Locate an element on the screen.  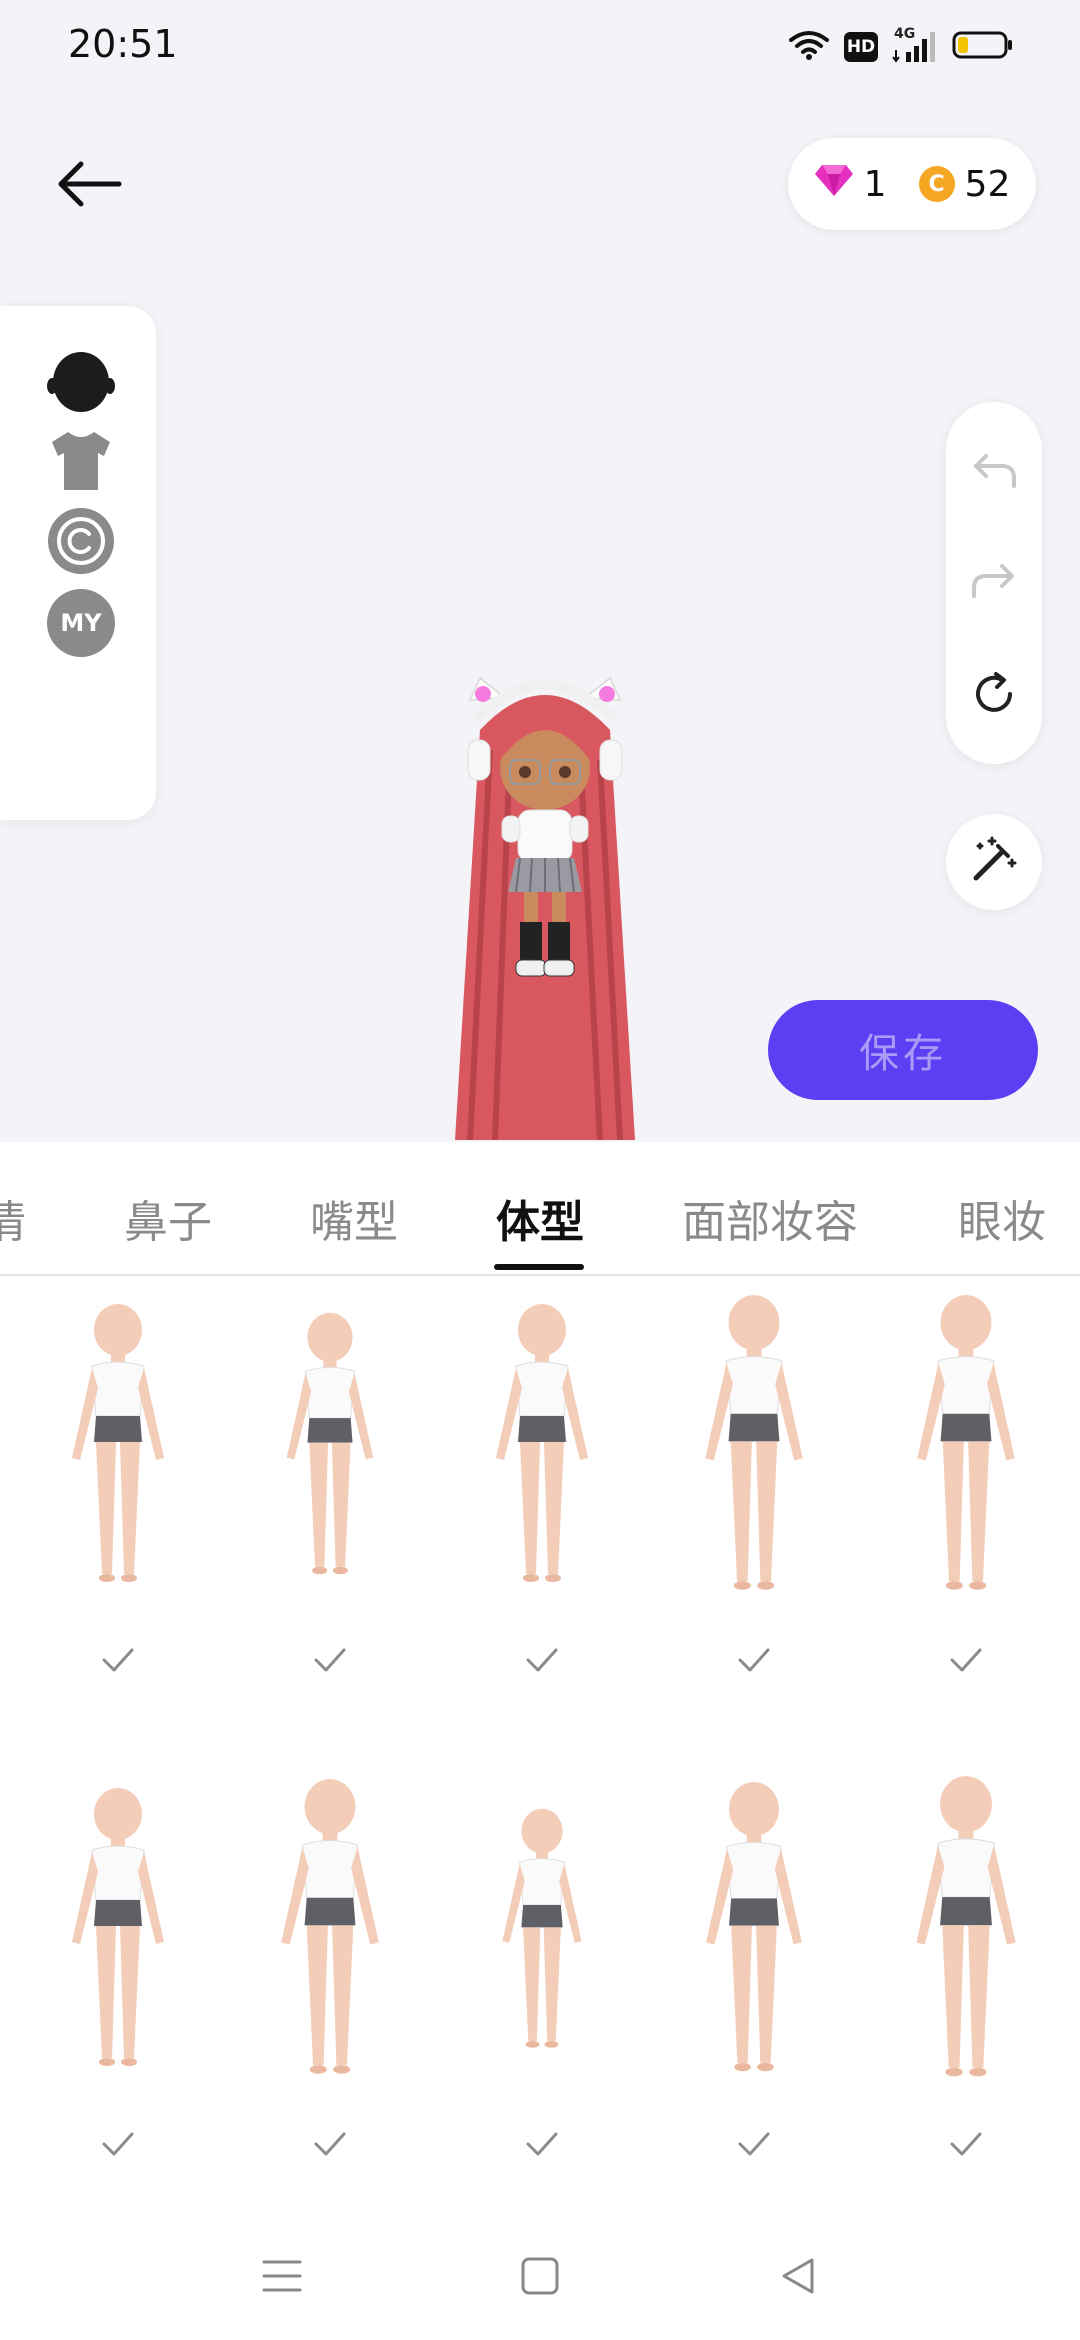
coin-icon: C is located at coordinates (936, 184).